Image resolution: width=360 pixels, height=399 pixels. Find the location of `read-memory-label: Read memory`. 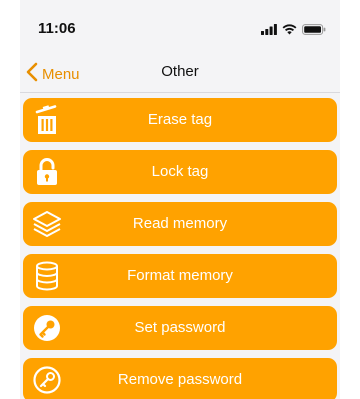

read-memory-label: Read memory is located at coordinates (180, 223).